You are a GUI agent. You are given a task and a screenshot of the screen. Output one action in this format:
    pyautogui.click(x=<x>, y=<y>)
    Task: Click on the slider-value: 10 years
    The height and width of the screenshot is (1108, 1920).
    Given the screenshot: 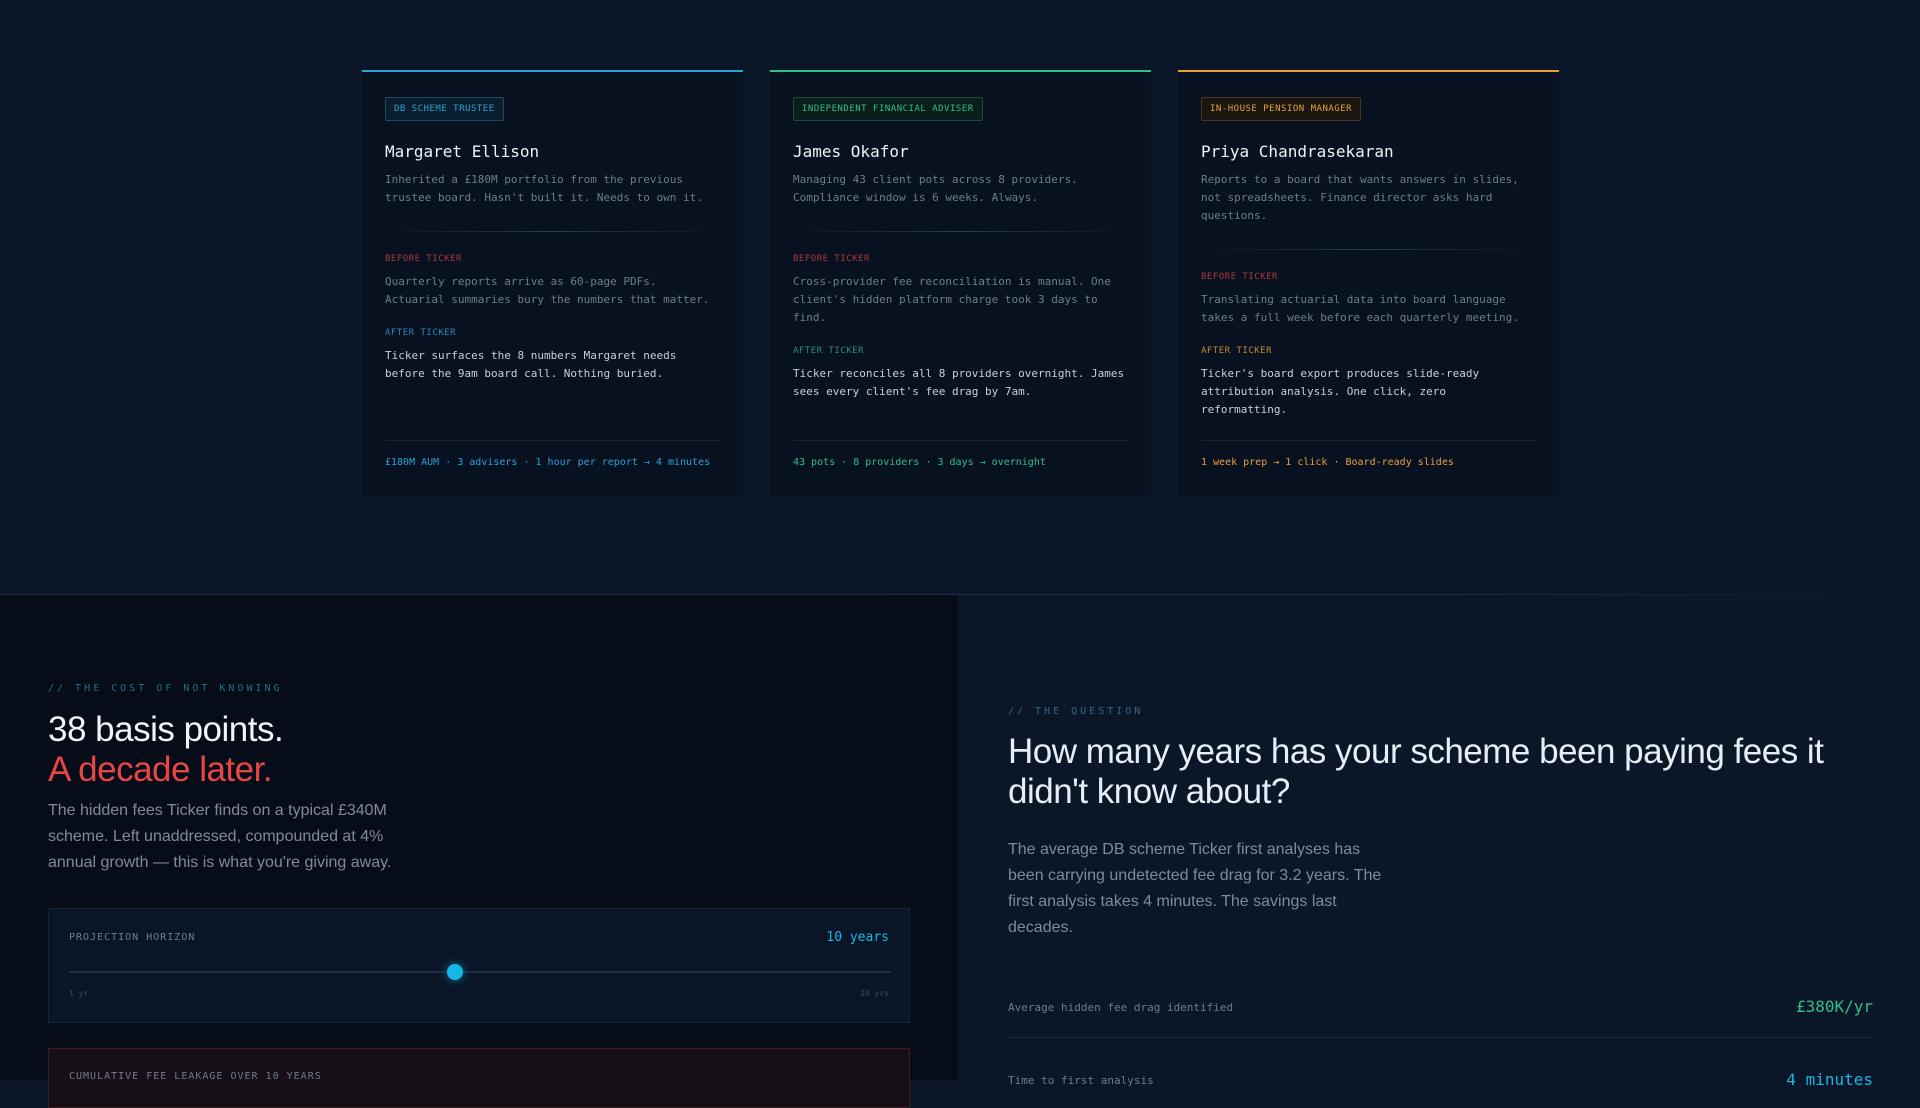 What is the action you would take?
    pyautogui.click(x=857, y=937)
    